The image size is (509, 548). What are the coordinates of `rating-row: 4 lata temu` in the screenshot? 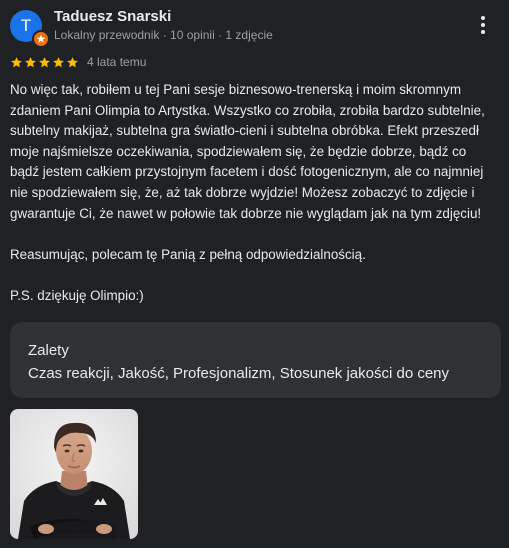 It's located at (78, 62).